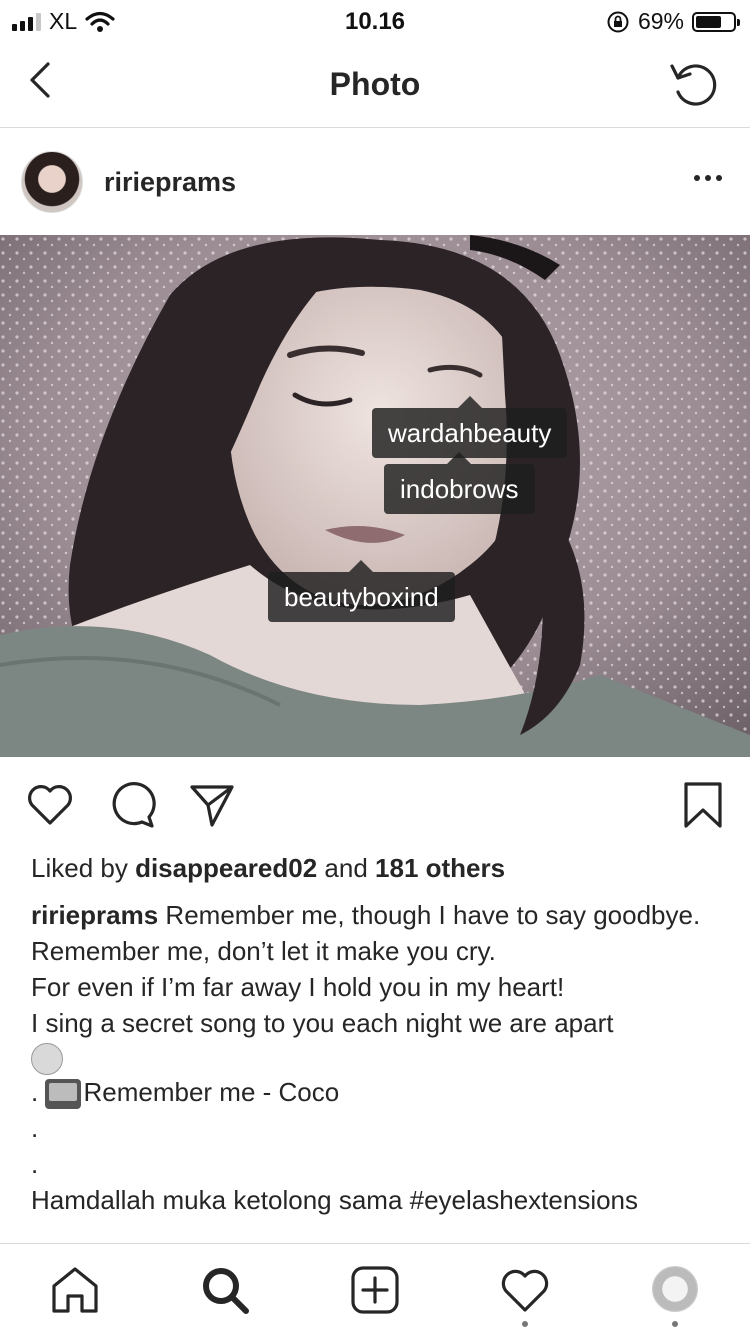 This screenshot has height=1334, width=750. What do you see at coordinates (47, 1059) in the screenshot?
I see `crying-face-icon` at bounding box center [47, 1059].